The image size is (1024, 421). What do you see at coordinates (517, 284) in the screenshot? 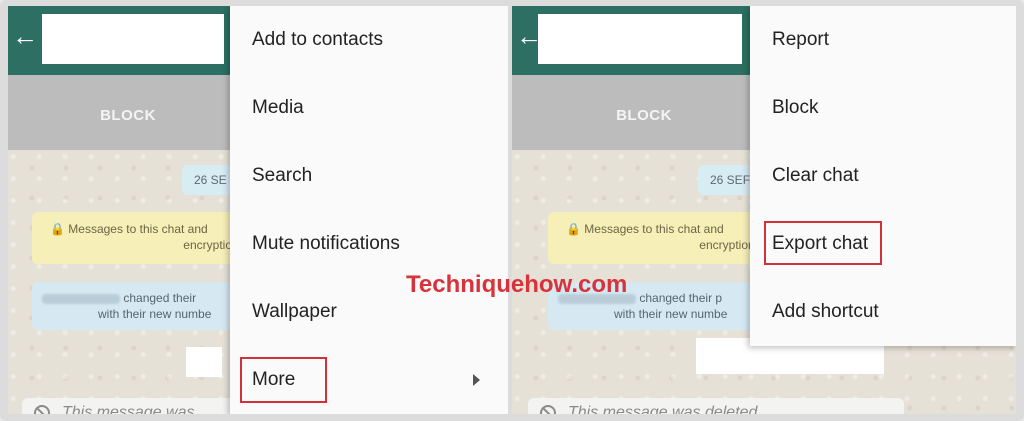
I see `watermark-text: Techniquehow.com` at bounding box center [517, 284].